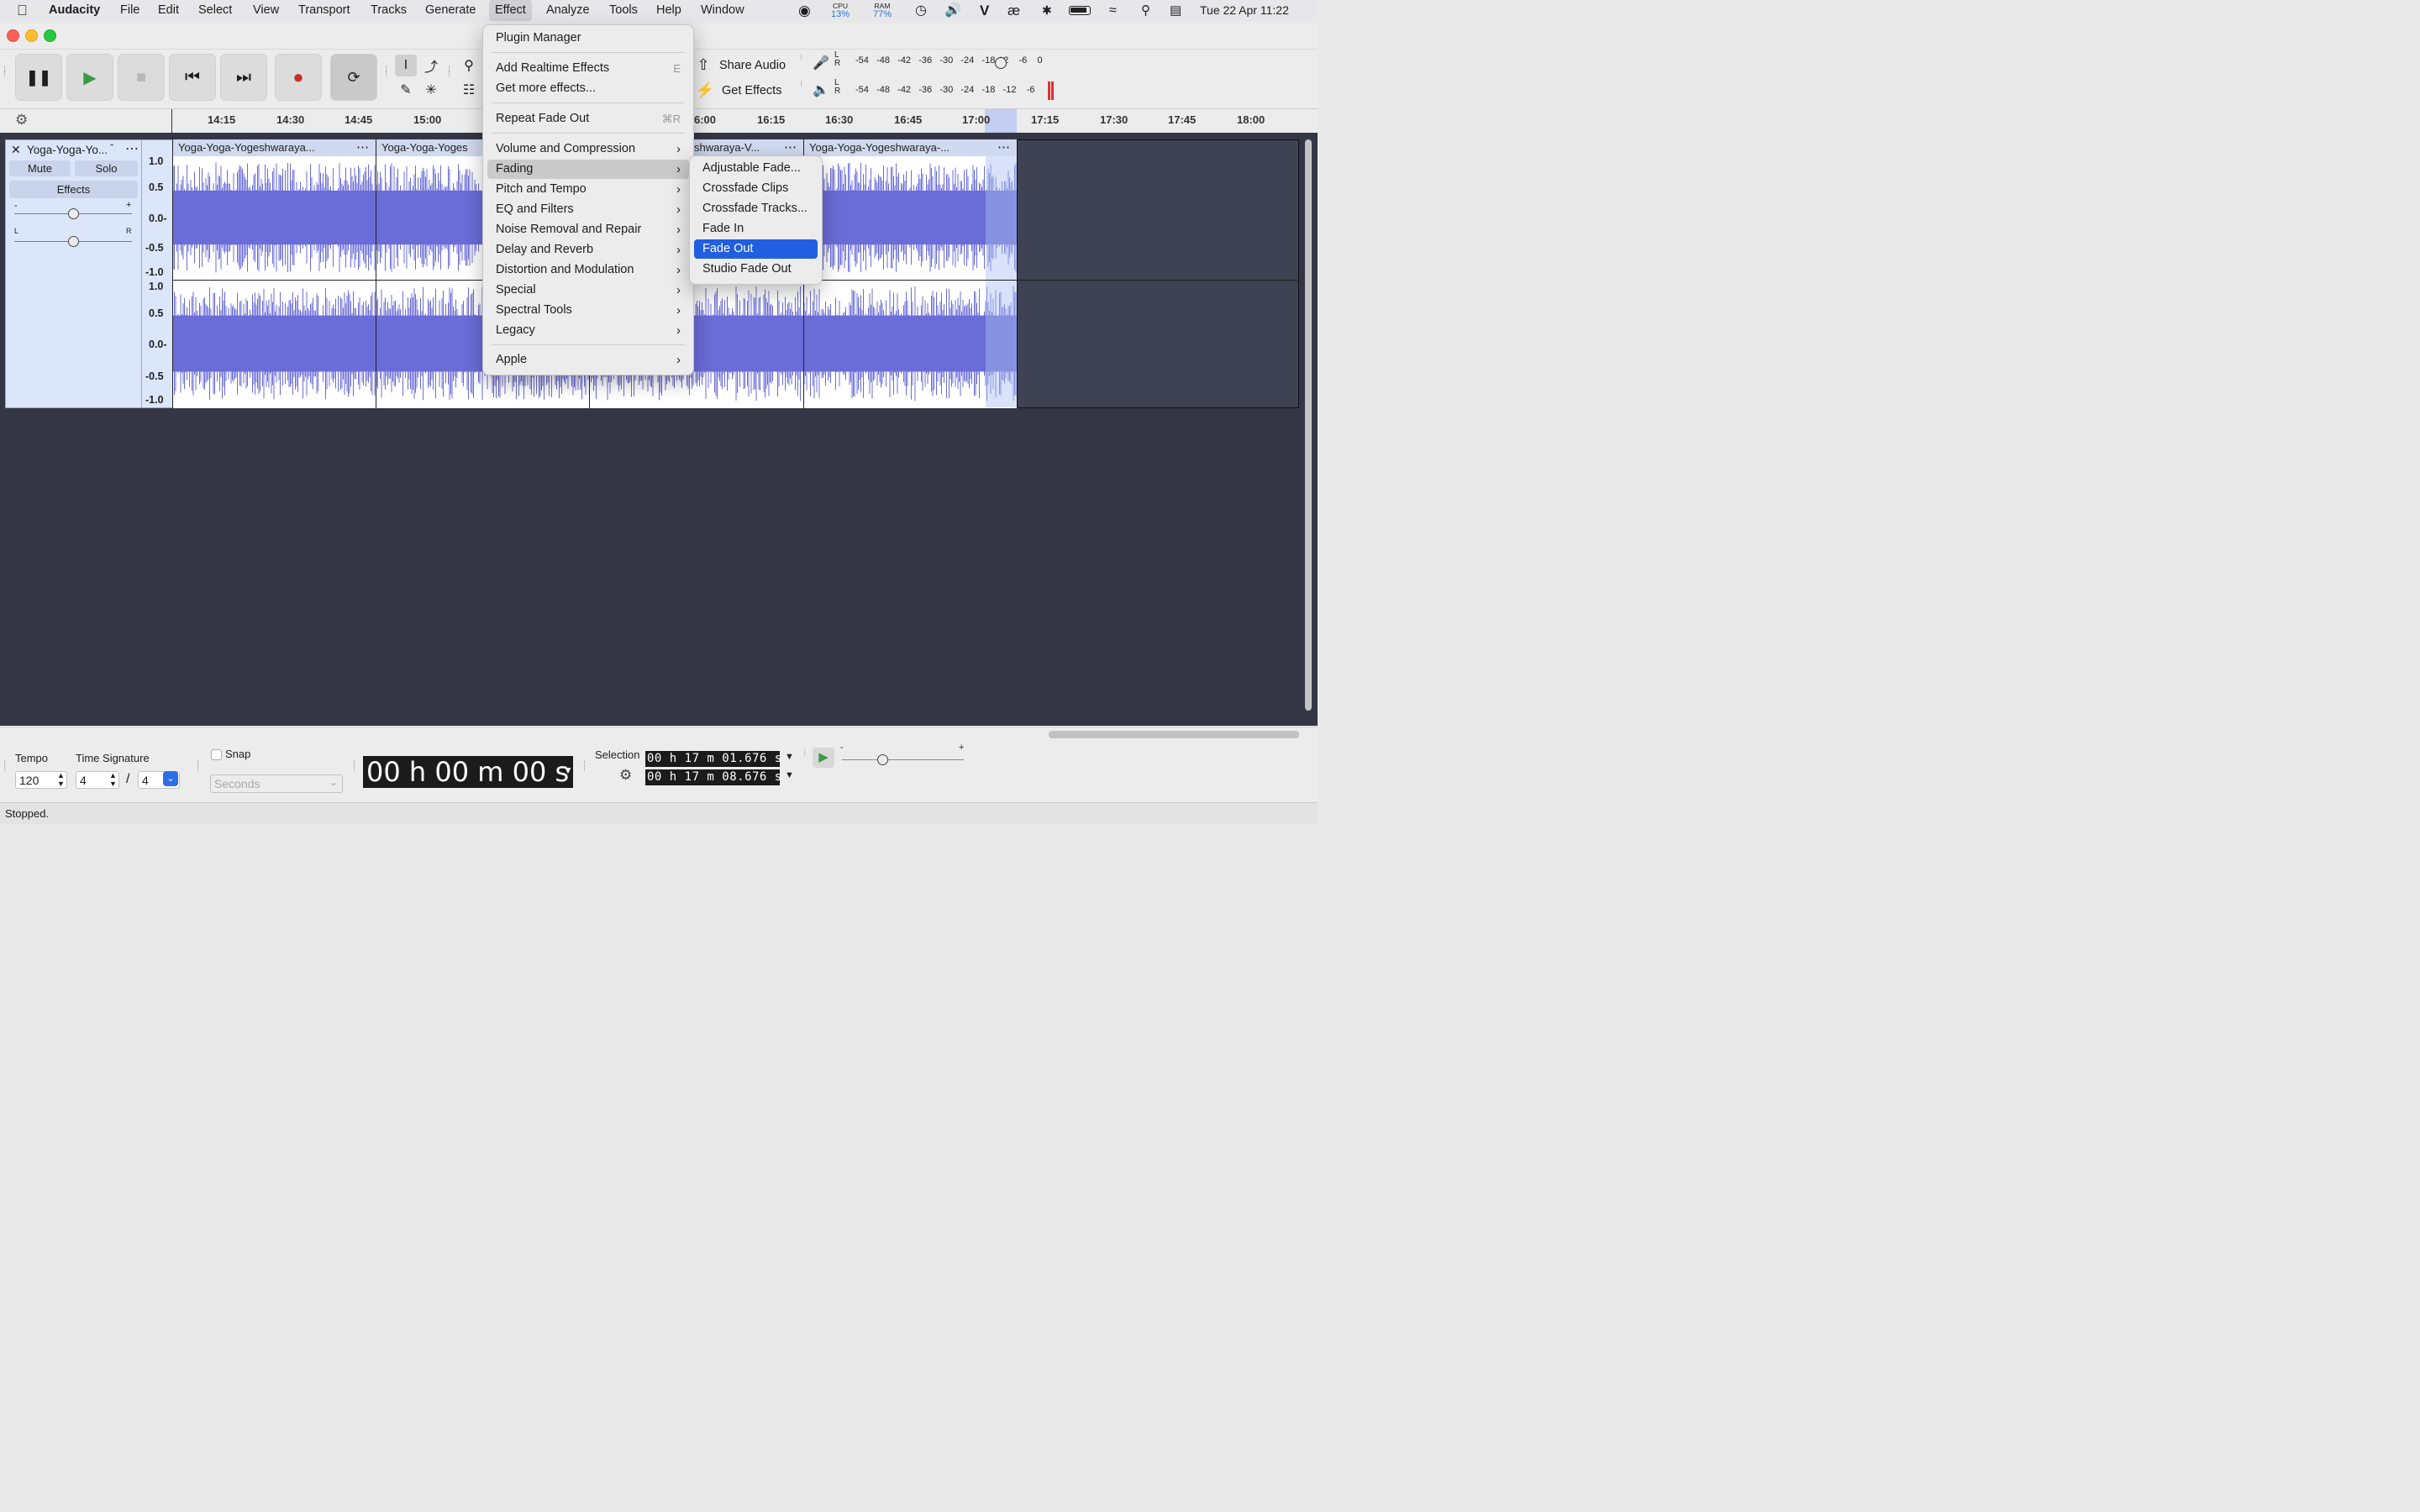  I want to click on selection-start-dropdown-icon: ▼, so click(789, 757).